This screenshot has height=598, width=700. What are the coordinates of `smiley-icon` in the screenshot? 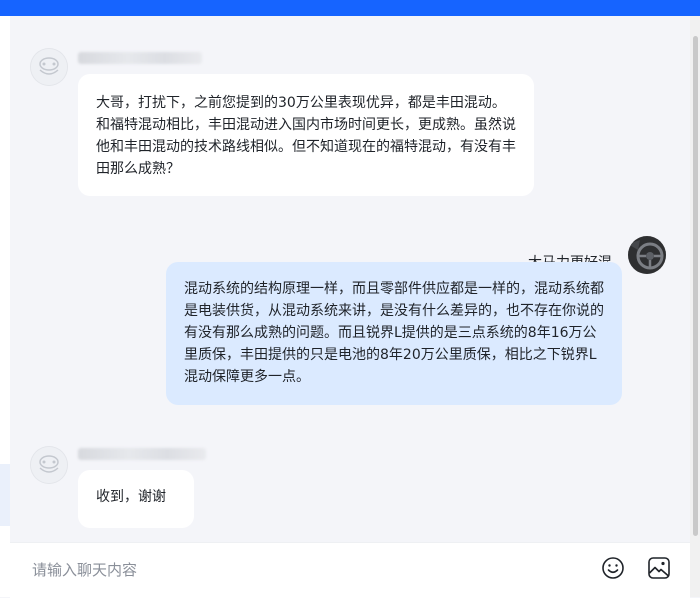 It's located at (613, 568).